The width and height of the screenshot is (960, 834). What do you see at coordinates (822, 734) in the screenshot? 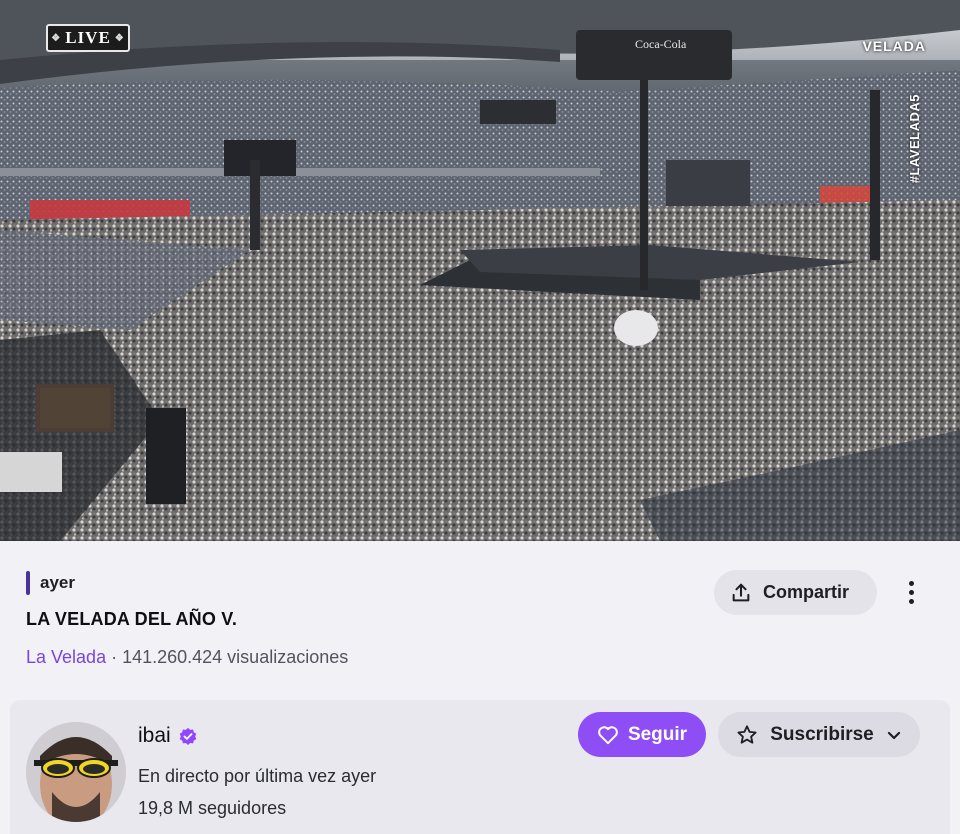
I see `subscribe-label: Suscribirse` at bounding box center [822, 734].